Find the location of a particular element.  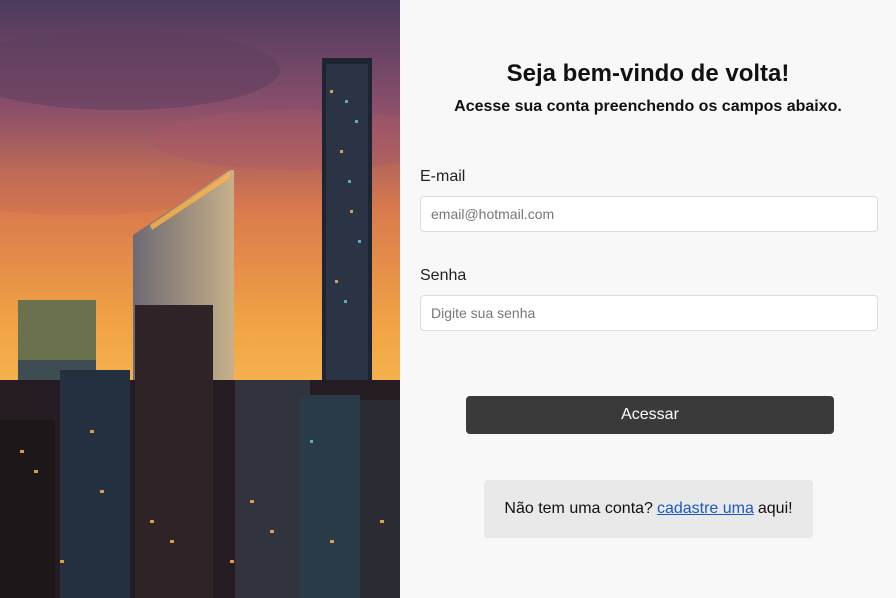

password-label: Senha is located at coordinates (443, 275).